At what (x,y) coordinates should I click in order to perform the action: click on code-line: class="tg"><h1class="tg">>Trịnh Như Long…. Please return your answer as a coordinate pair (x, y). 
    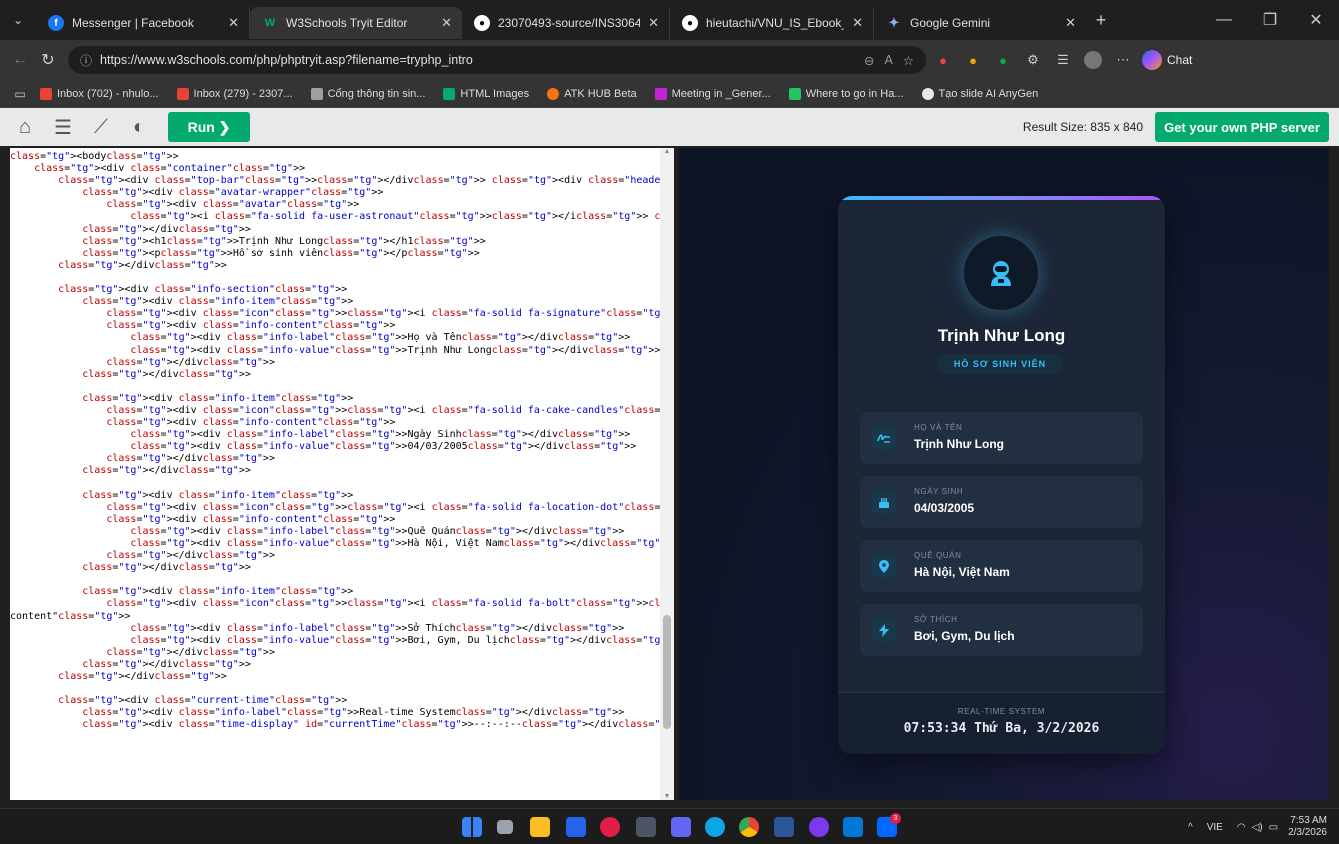
    Looking at the image, I should click on (342, 242).